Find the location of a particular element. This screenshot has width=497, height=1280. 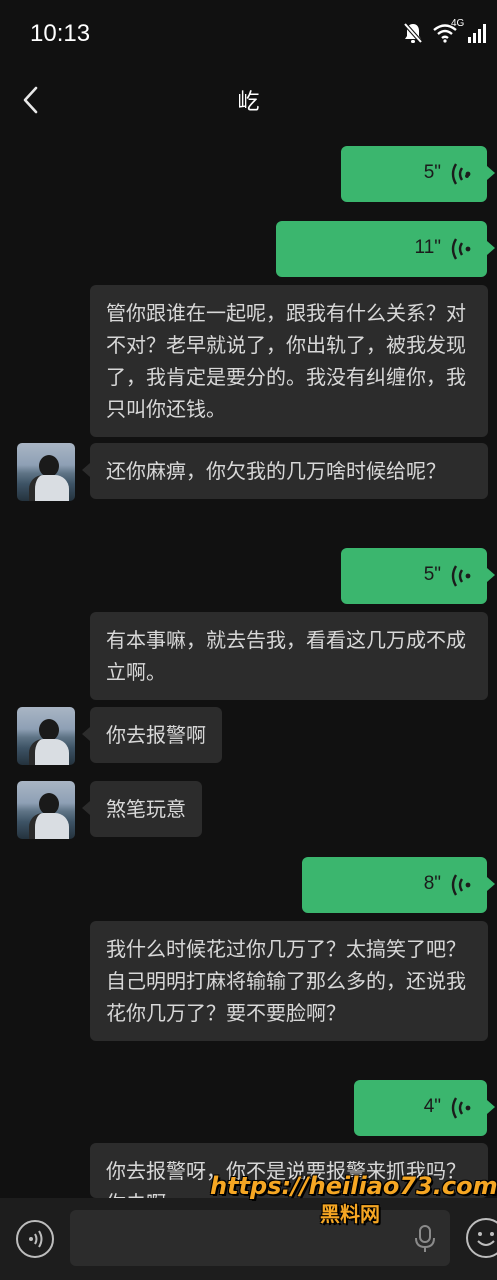

voice-toggle-icon is located at coordinates (36, 1239).